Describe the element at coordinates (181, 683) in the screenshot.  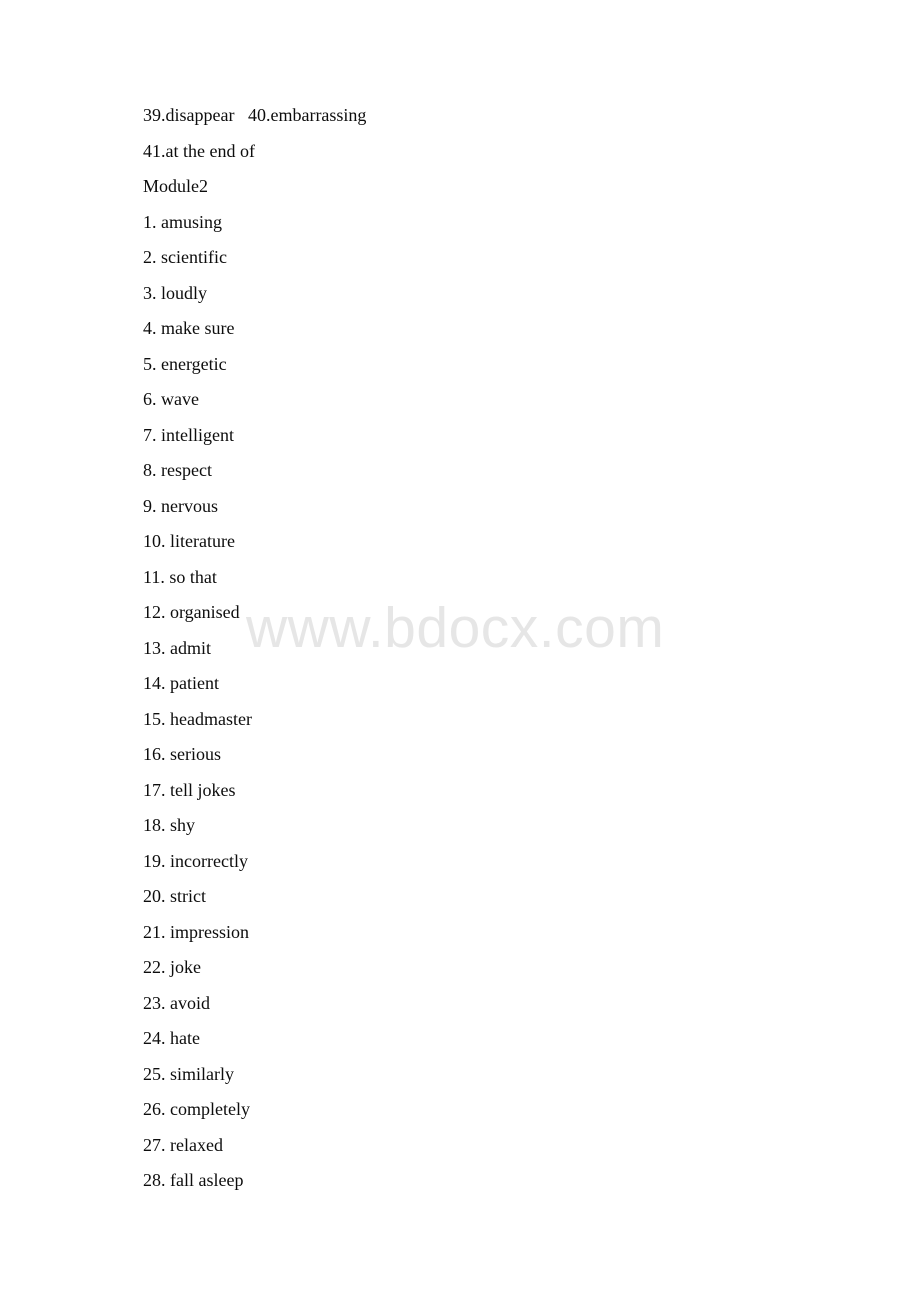
I see `item-14: 14. patient` at that location.